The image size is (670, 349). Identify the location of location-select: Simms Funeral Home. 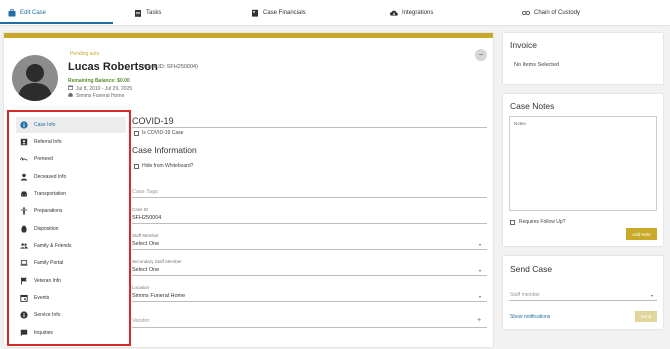
(158, 296).